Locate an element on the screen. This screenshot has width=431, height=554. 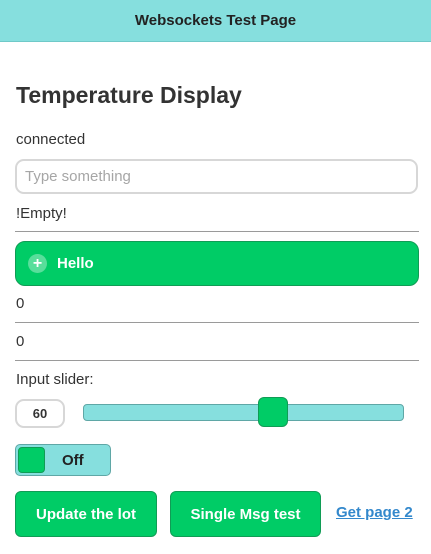
value-display-1: 0 is located at coordinates (20, 303).